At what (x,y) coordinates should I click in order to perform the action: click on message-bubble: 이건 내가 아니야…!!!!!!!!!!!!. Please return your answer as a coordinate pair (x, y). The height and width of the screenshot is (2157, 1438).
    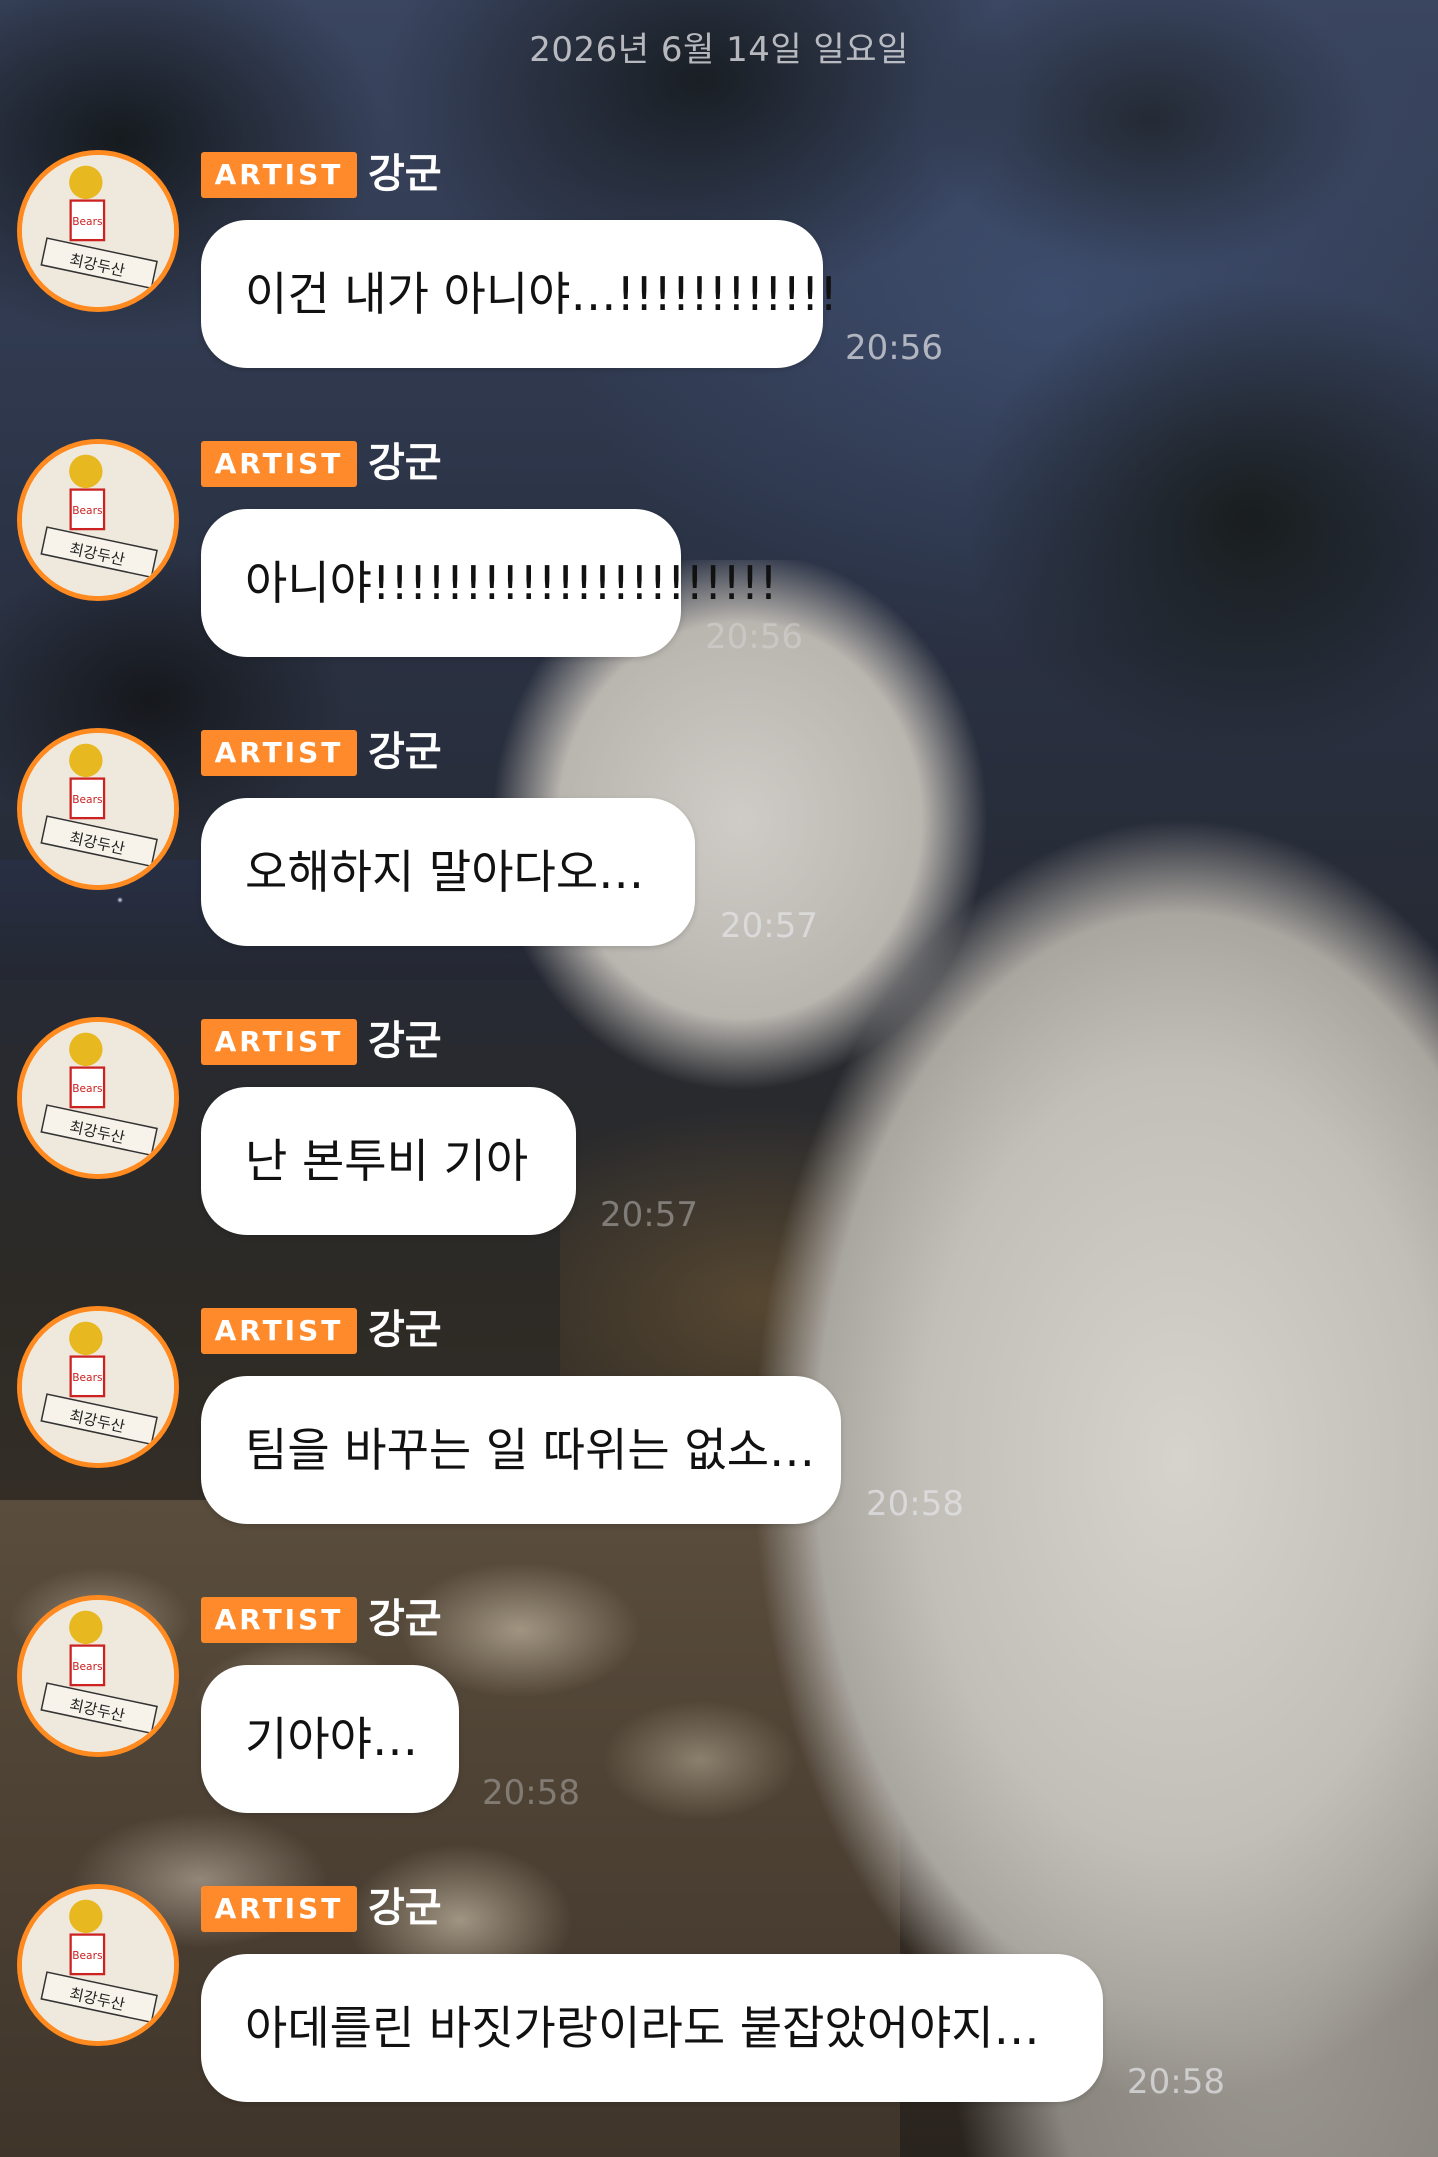
    Looking at the image, I should click on (519, 294).